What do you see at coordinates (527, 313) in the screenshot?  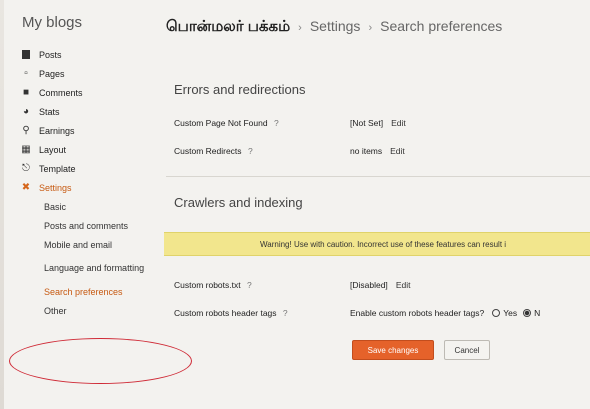 I see `no-radio` at bounding box center [527, 313].